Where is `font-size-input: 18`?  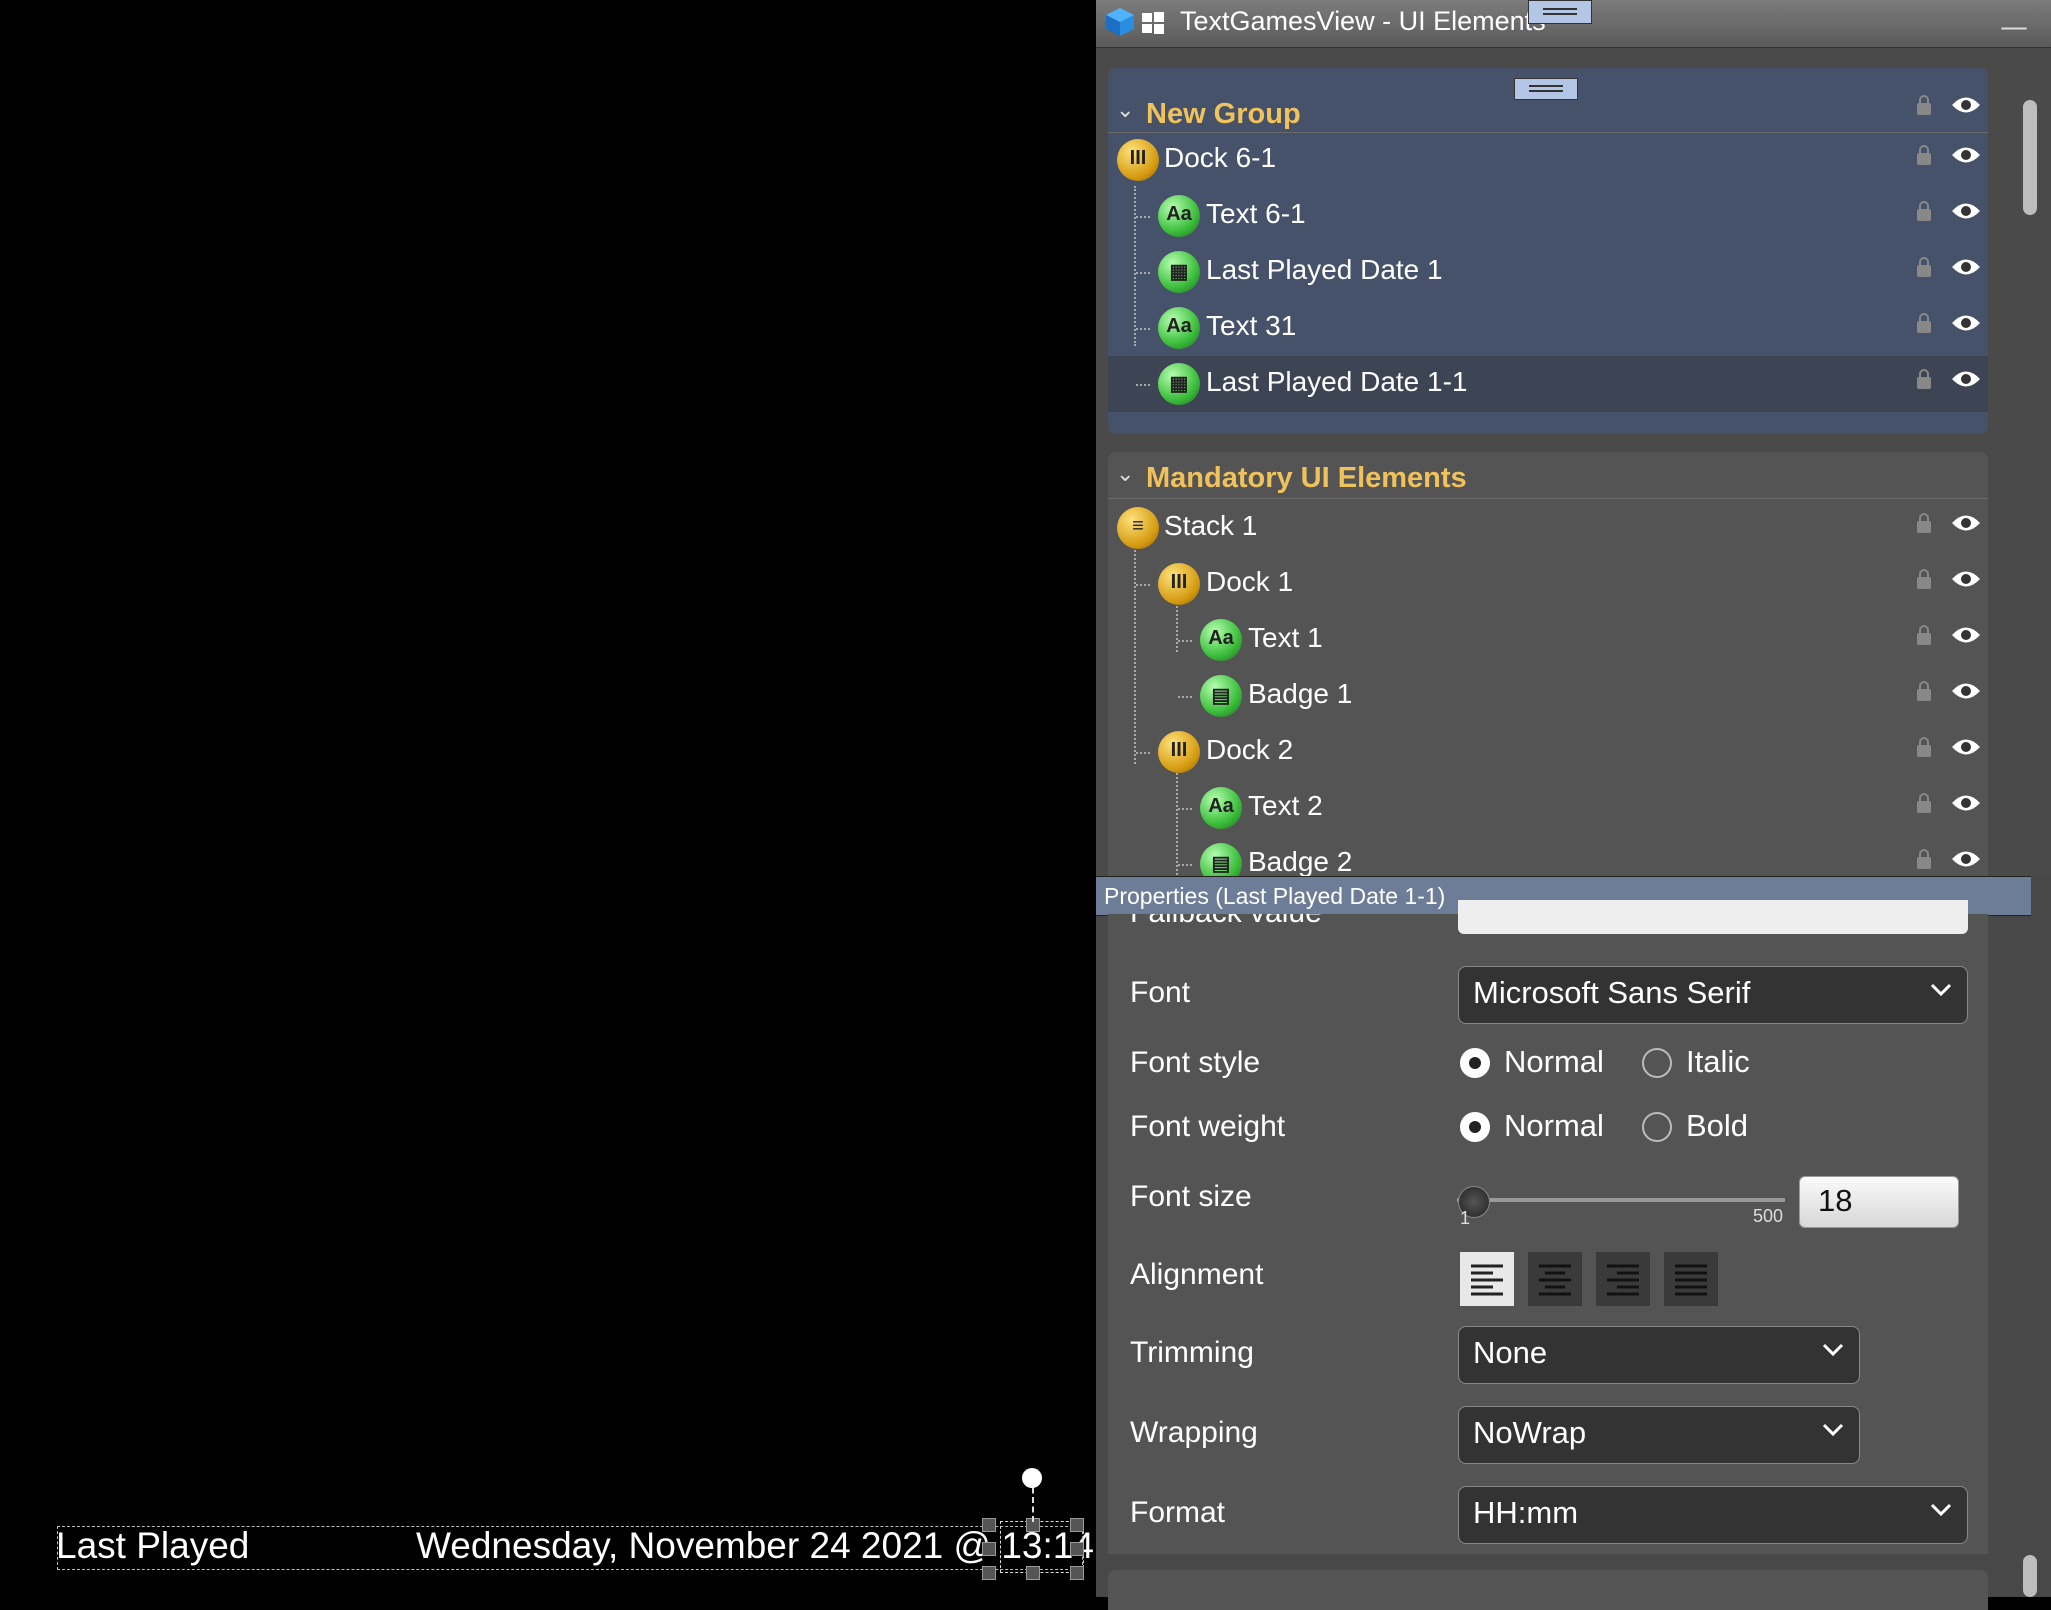 font-size-input: 18 is located at coordinates (1879, 1202).